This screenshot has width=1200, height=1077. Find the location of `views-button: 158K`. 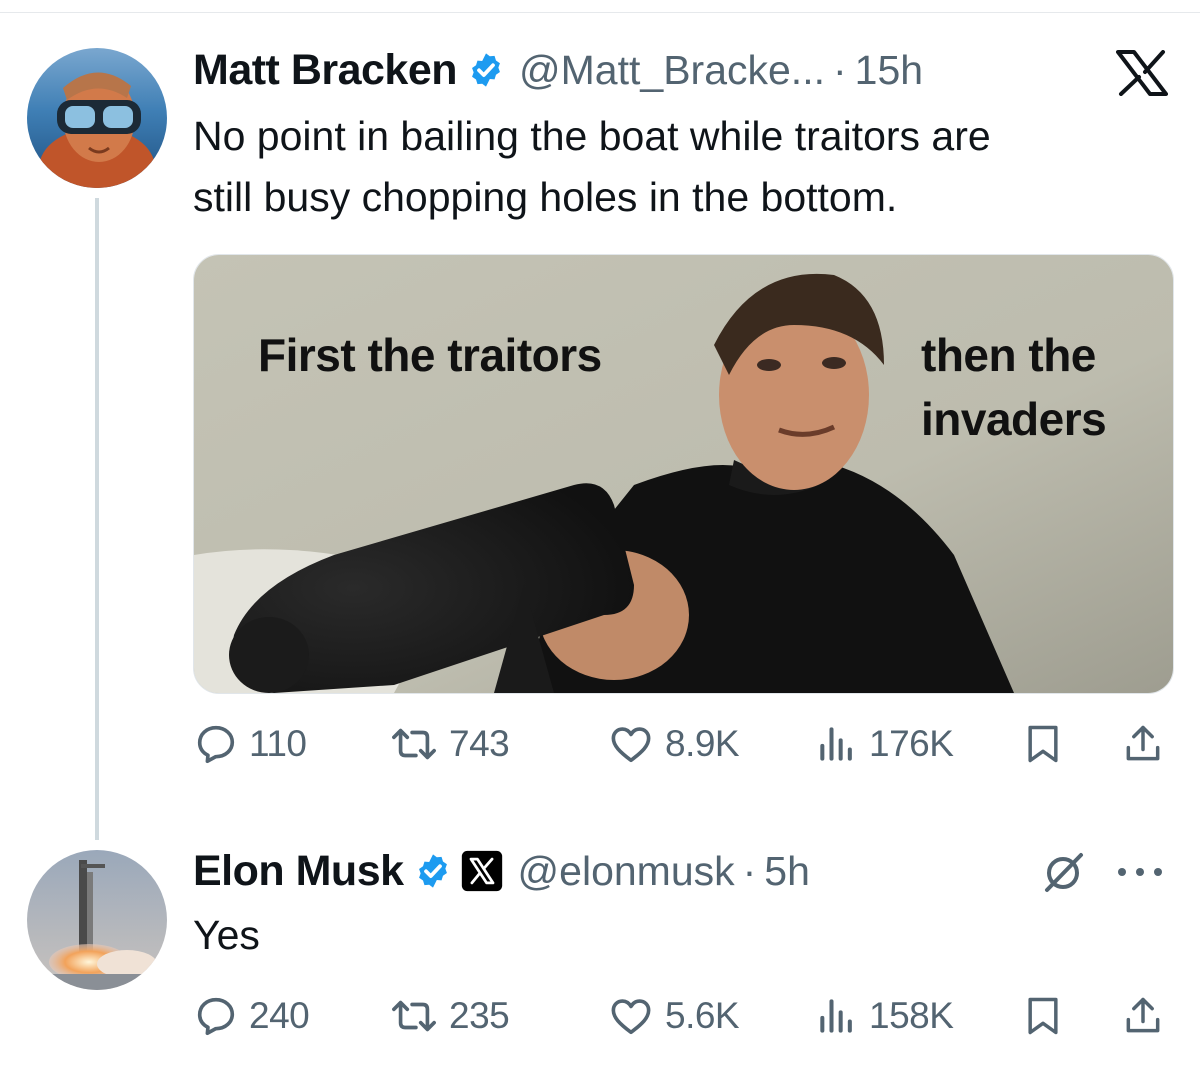

views-button: 158K is located at coordinates (884, 1016).